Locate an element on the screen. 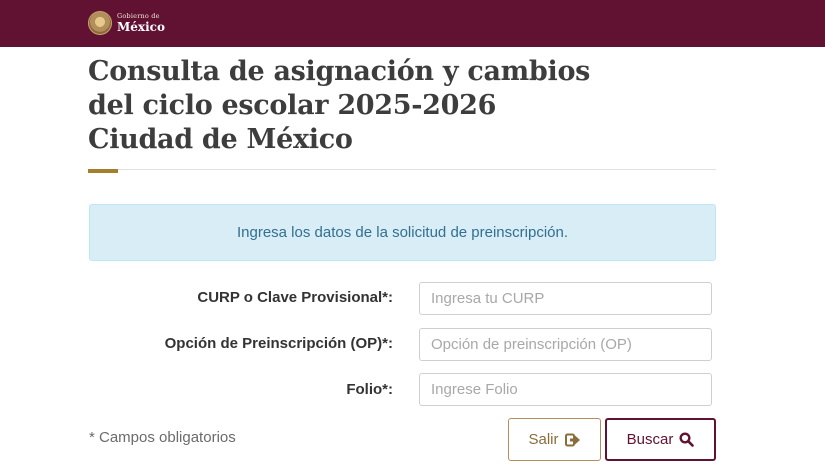 The height and width of the screenshot is (475, 825). title-accent-rule is located at coordinates (103, 171).